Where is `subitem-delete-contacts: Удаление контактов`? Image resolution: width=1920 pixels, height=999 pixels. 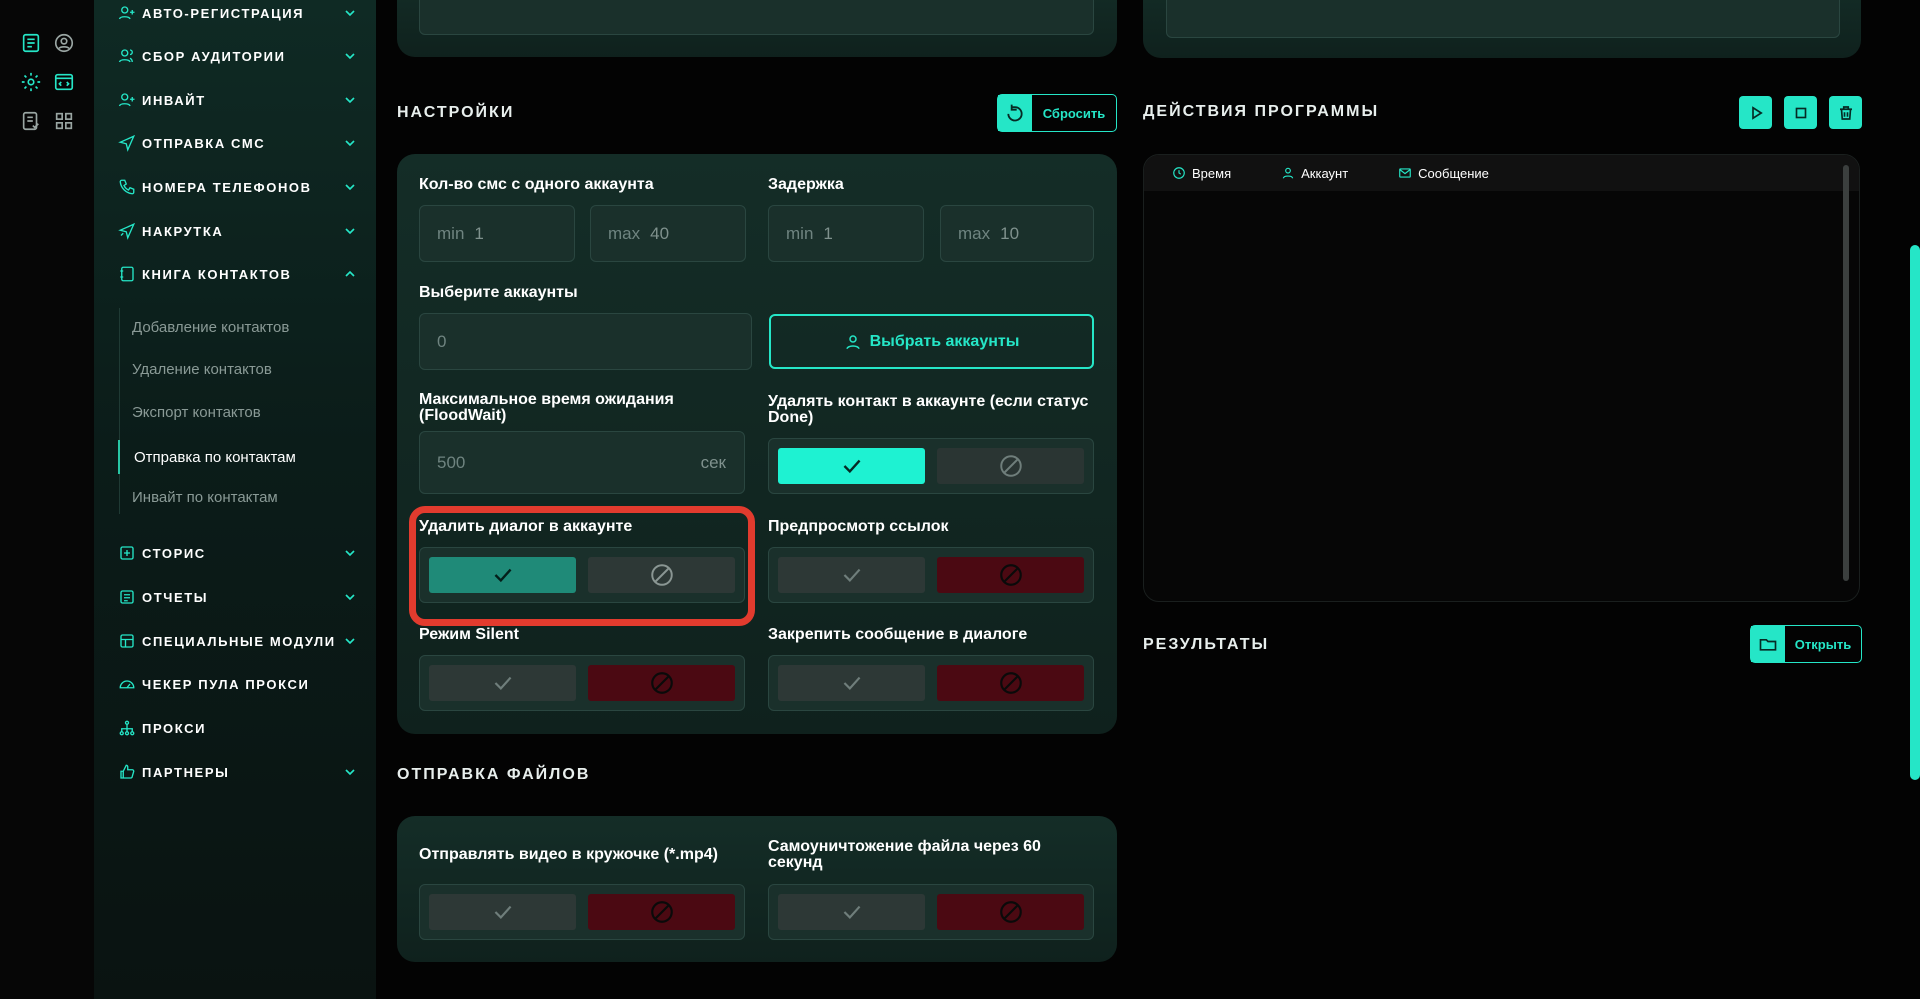
subitem-delete-contacts: Удаление контактов is located at coordinates (238, 369).